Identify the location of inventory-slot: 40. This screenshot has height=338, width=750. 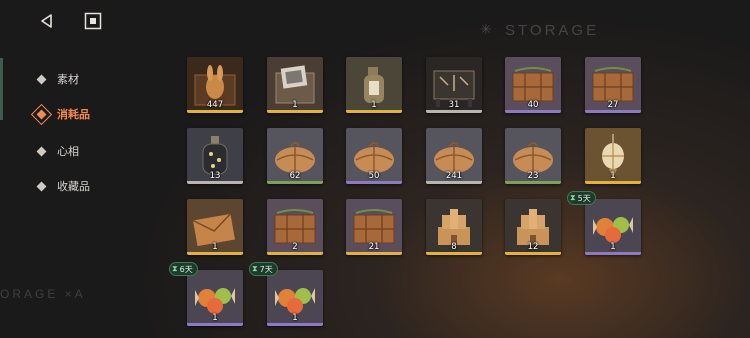
(533, 85).